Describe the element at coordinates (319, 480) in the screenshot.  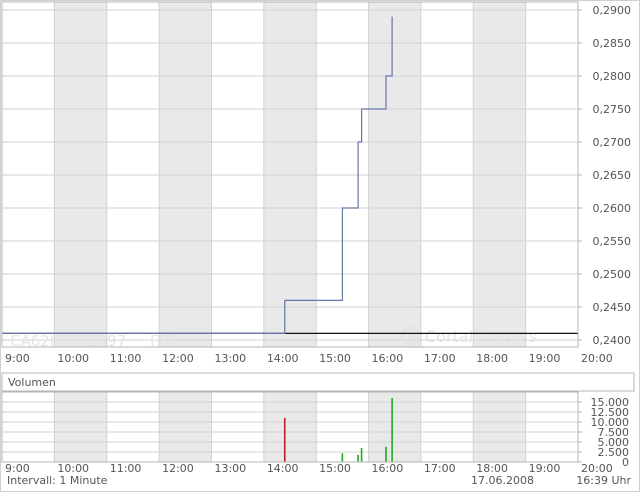
I see `footer: Intervall: 1 Minute 17.06.2008 16:39 Uhr` at that location.